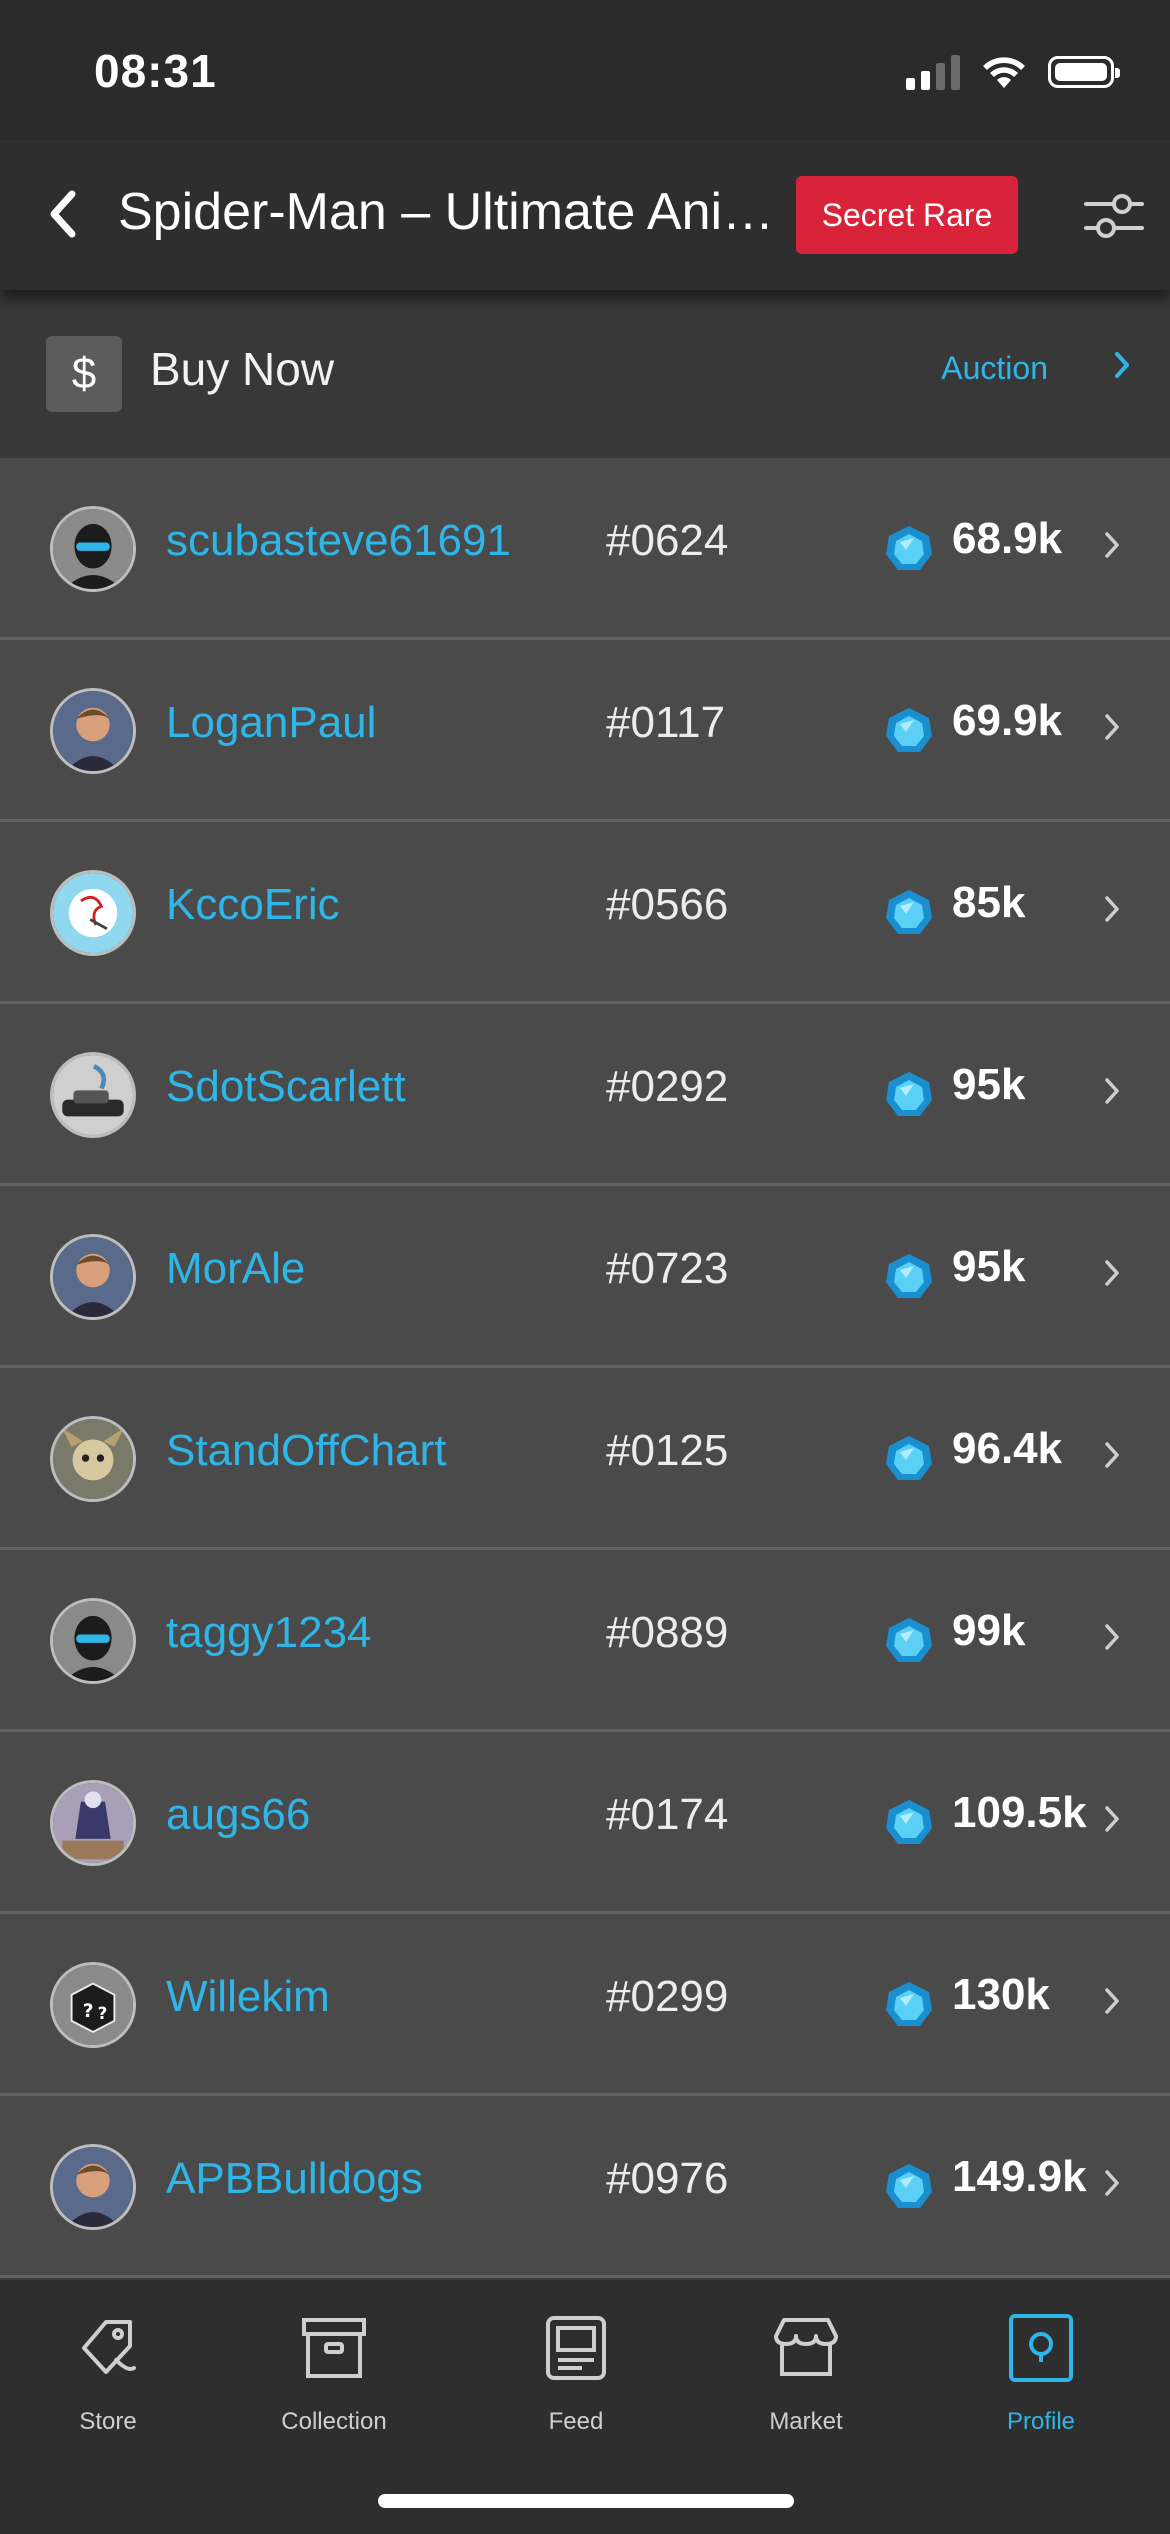 This screenshot has width=1170, height=2534. Describe the element at coordinates (269, 1633) in the screenshot. I see `seller-username: taggy1234` at that location.